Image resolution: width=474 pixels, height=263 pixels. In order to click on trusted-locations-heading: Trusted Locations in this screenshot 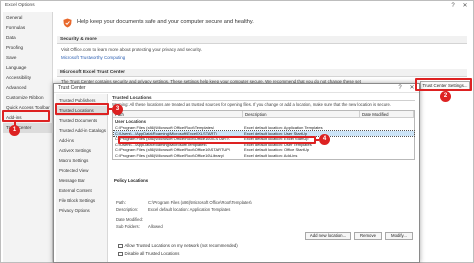, I will do `click(263, 97)`.